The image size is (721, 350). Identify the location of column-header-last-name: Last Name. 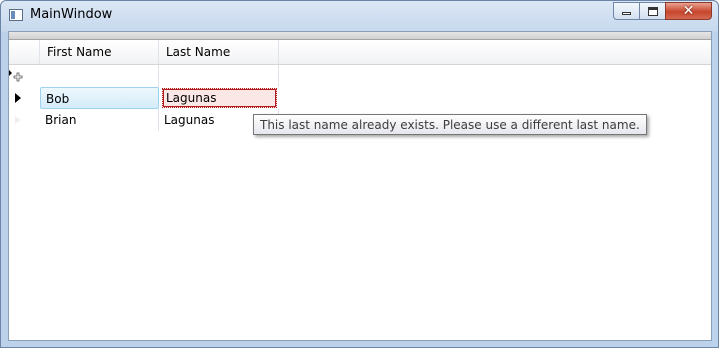
(219, 52).